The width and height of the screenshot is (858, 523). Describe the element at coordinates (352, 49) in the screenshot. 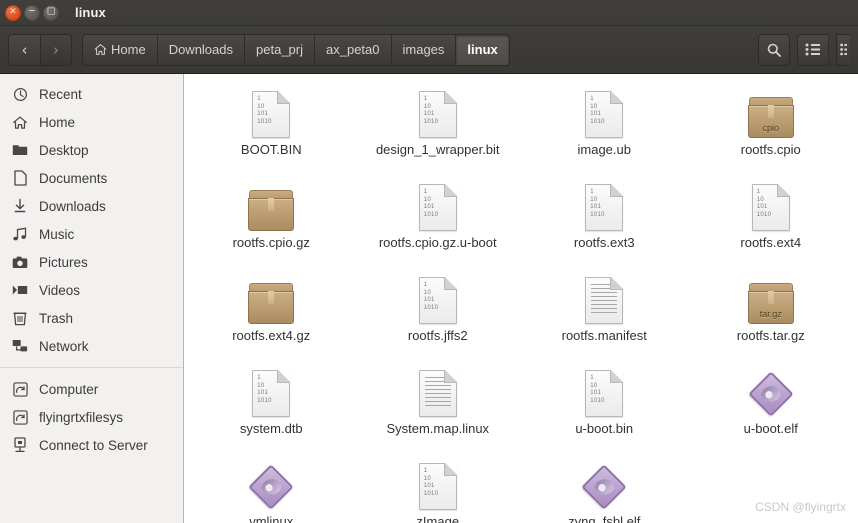

I see `breadcrumb-item-ax-peta0: ax_peta0` at that location.